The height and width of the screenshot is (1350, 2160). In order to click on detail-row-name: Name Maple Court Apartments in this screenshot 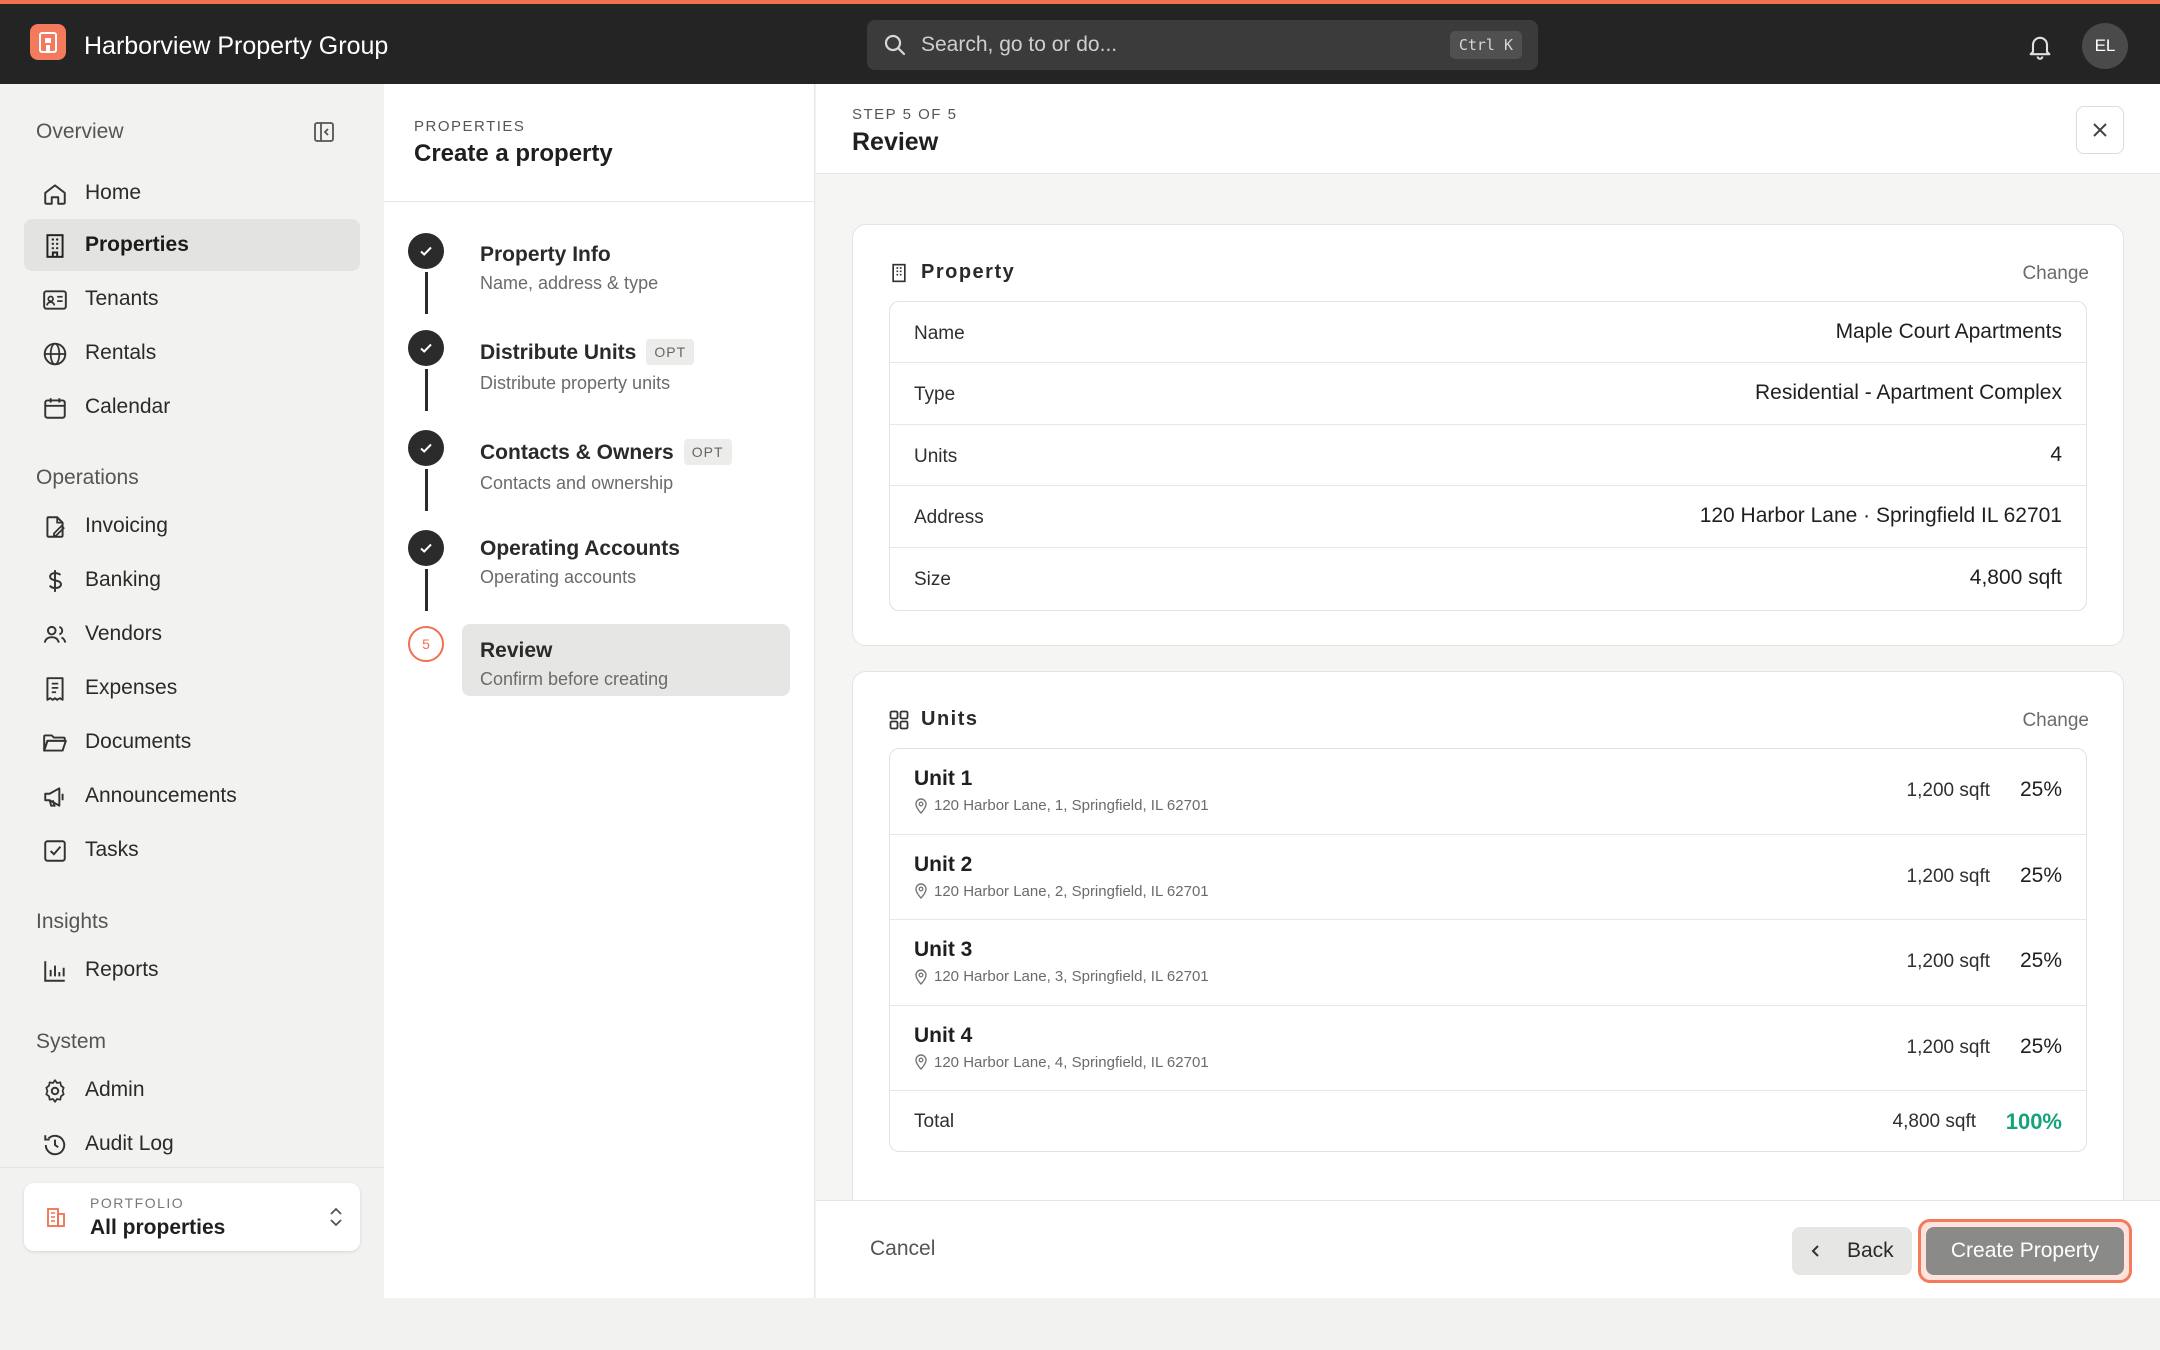, I will do `click(1488, 333)`.